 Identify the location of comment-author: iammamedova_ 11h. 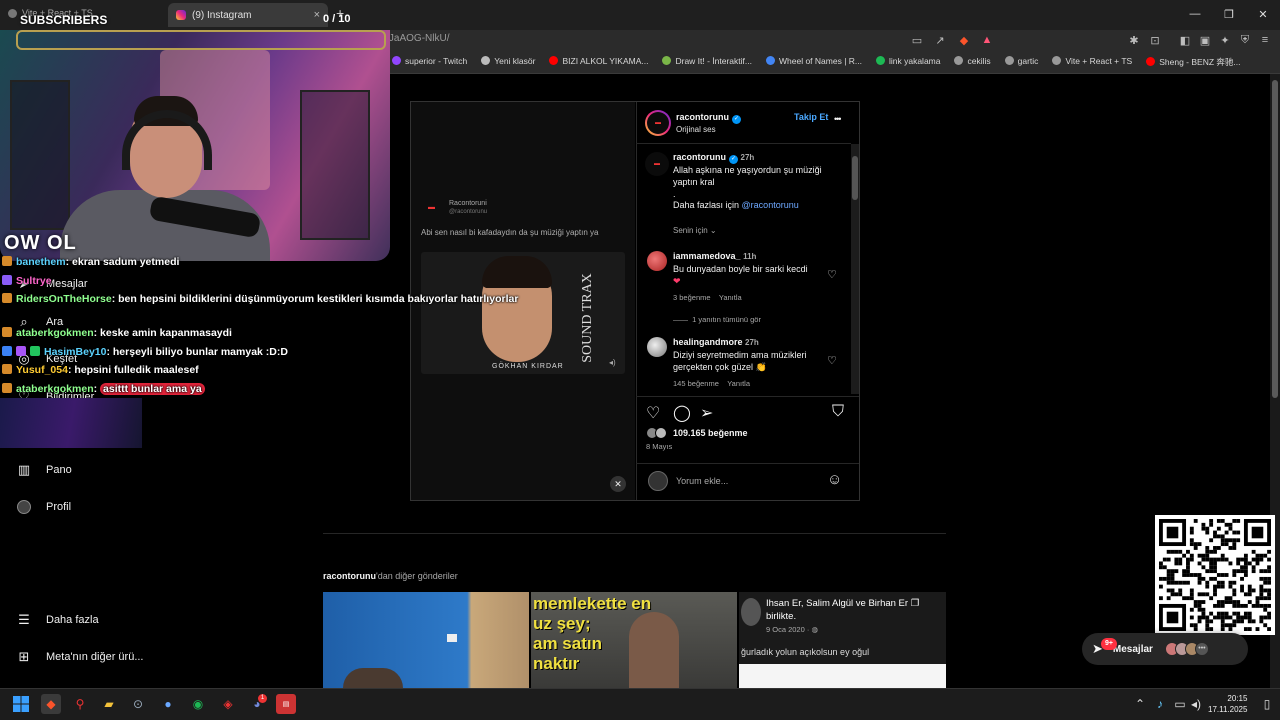
(714, 256).